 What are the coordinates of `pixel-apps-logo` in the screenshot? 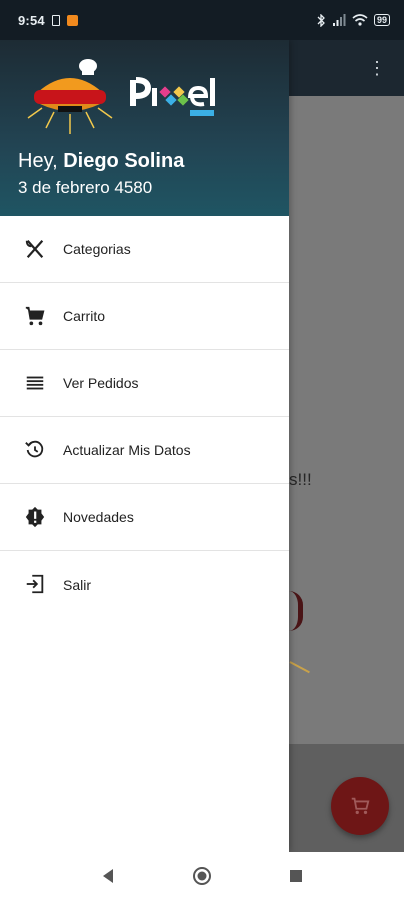 It's located at (172, 96).